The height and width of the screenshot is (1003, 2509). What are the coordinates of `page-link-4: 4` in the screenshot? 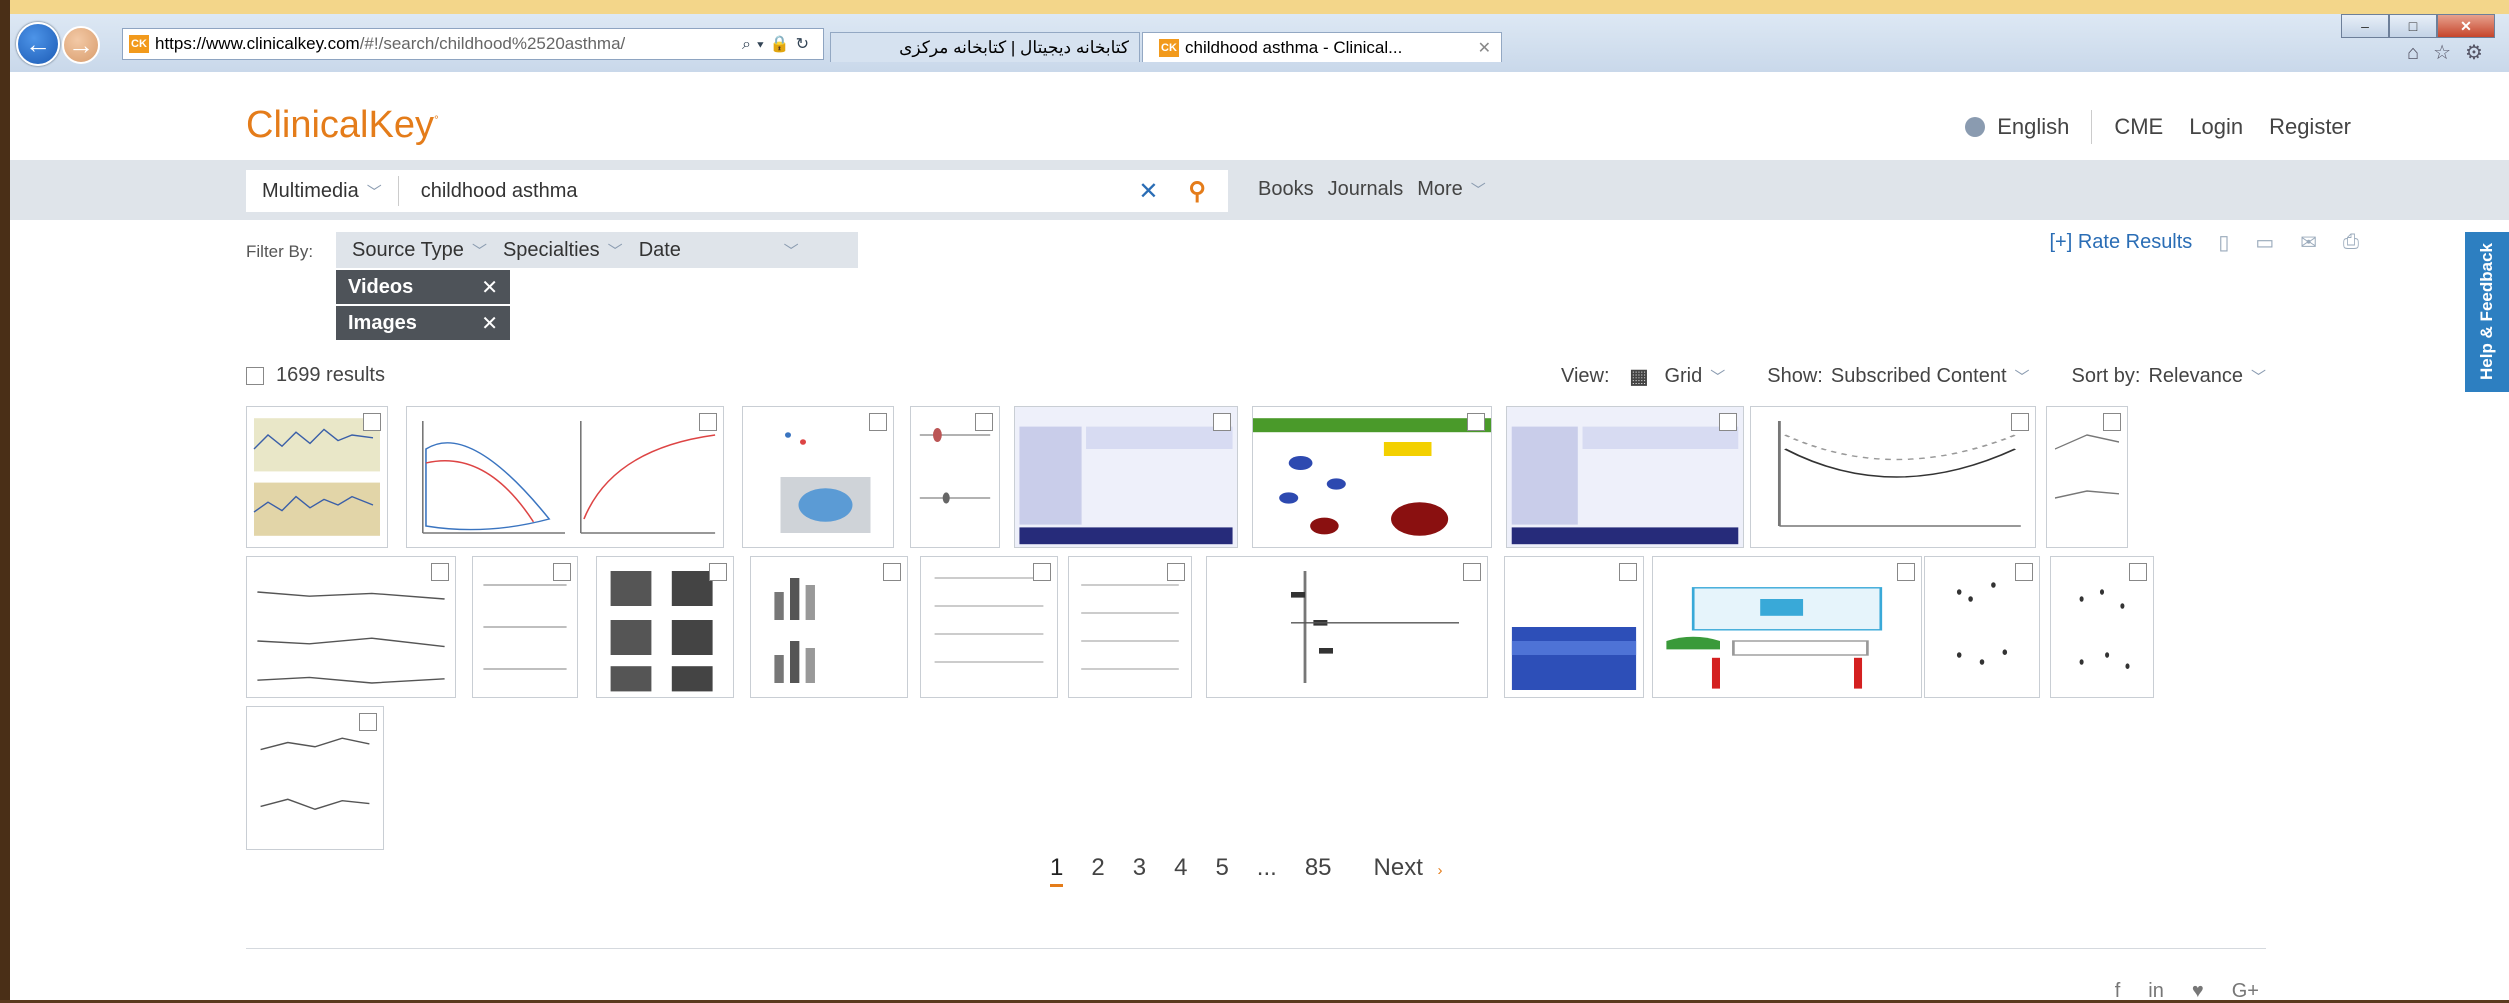 It's located at (1180, 870).